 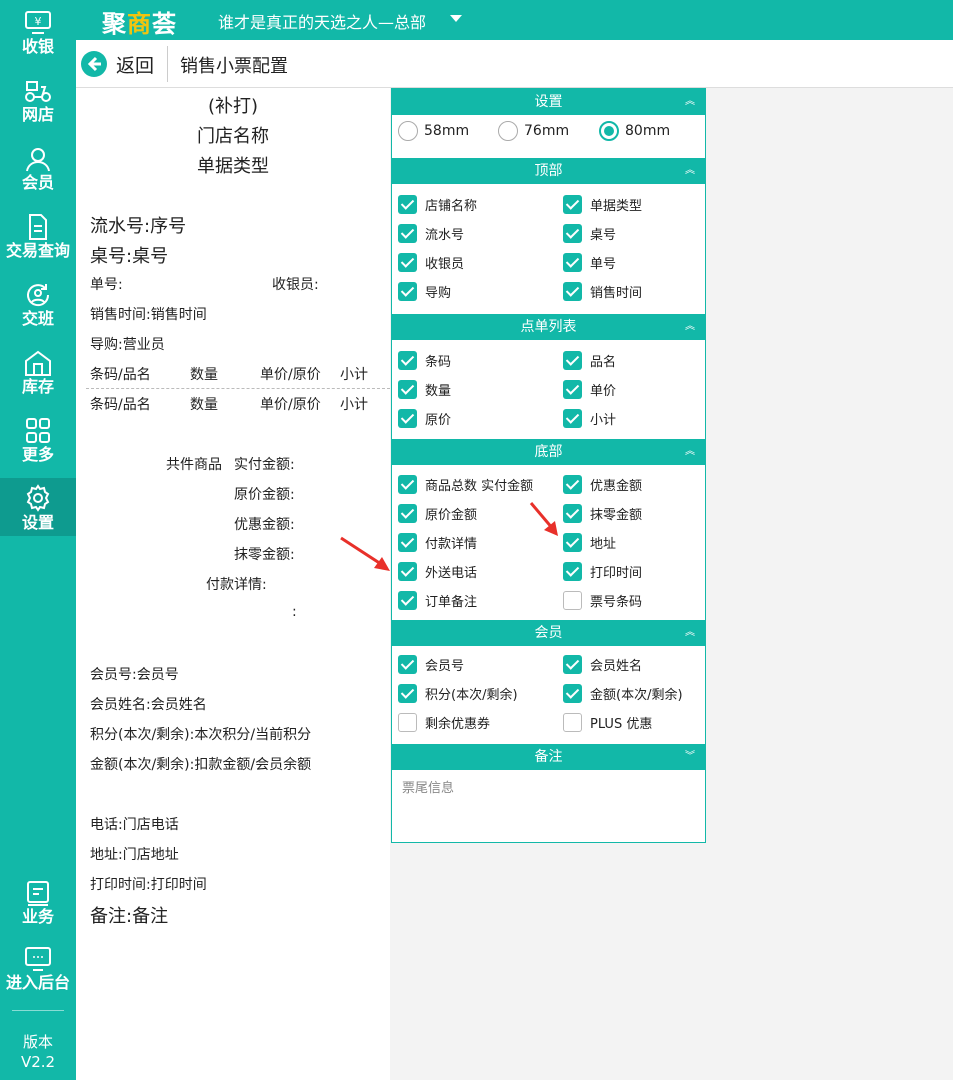 What do you see at coordinates (548, 452) in the screenshot?
I see `section-header-bottom: 底部 ︽` at bounding box center [548, 452].